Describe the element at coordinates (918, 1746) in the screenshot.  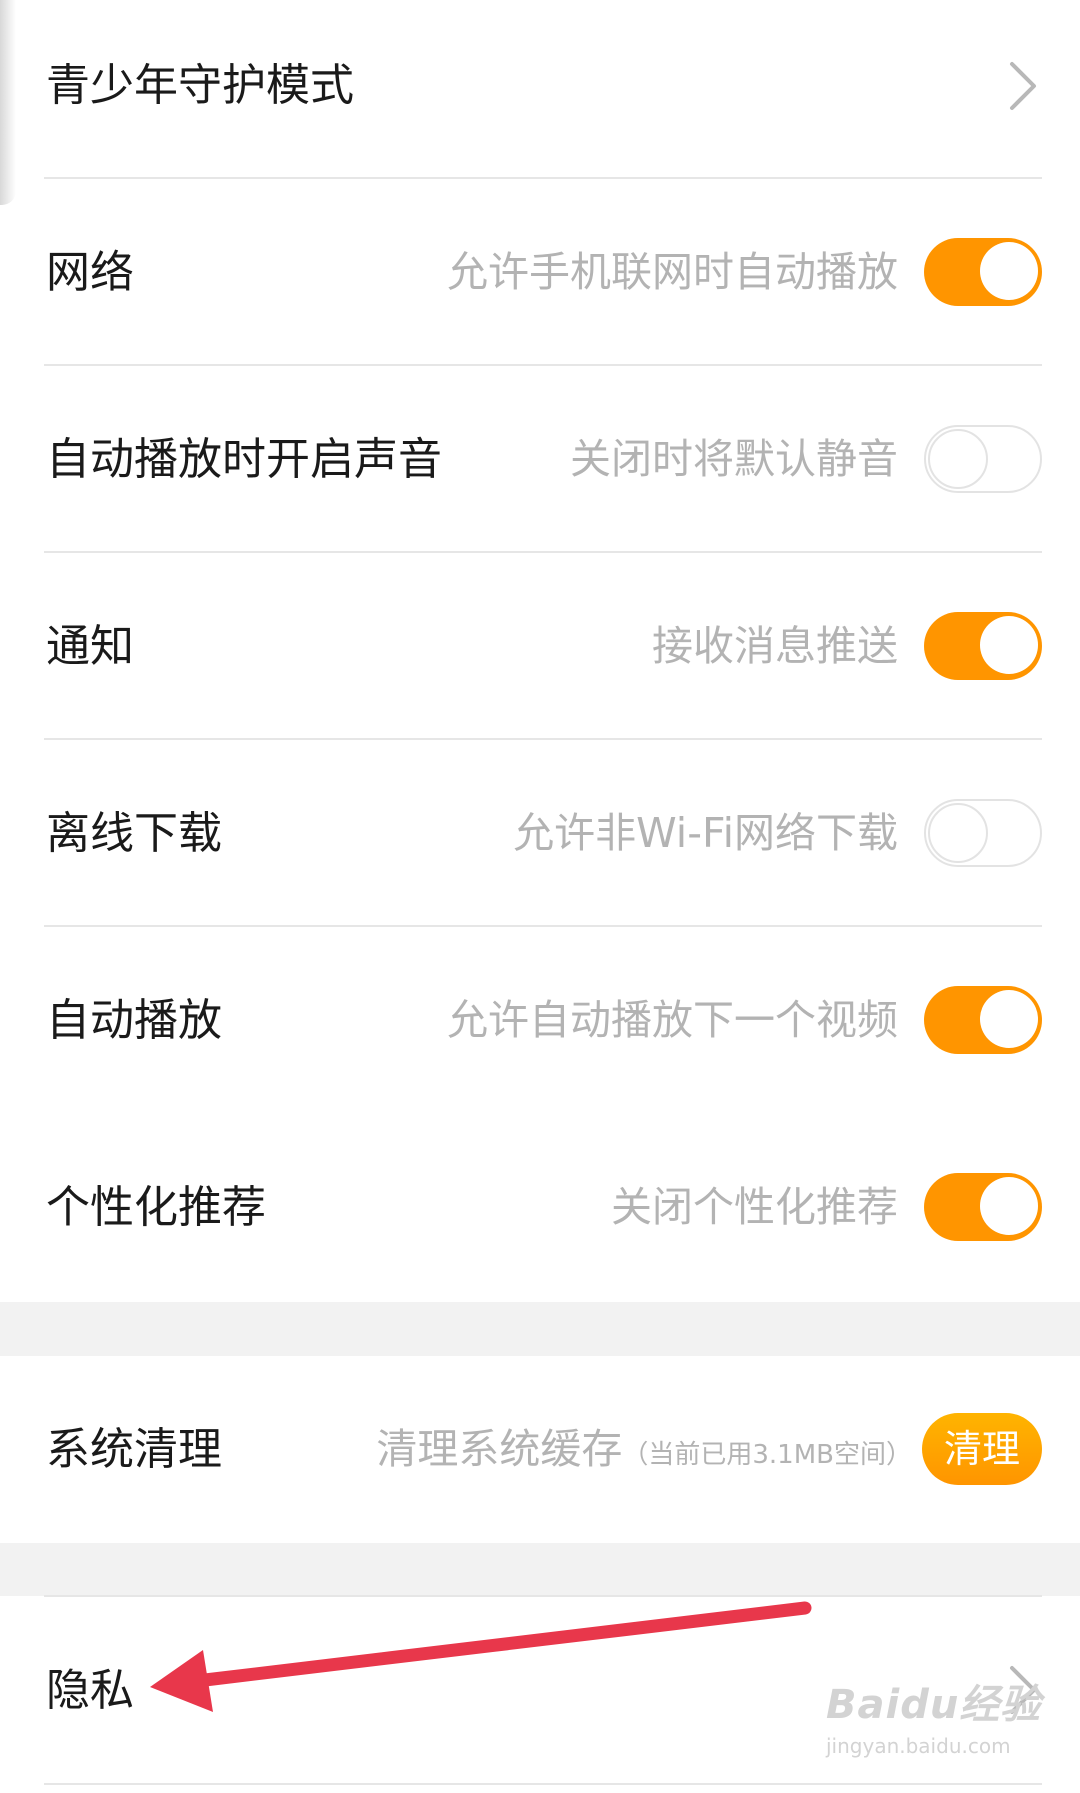
I see `watermark-url: jingyan.baidu.com` at that location.